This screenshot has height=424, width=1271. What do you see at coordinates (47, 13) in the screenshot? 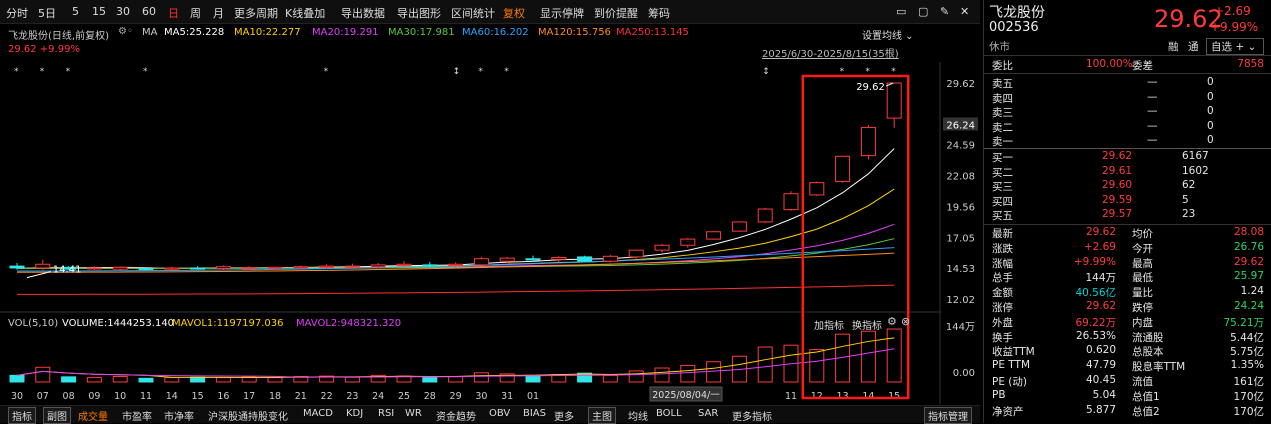
I see `period-tab: 5日` at bounding box center [47, 13].